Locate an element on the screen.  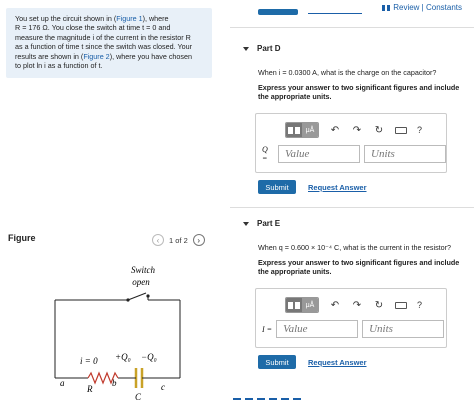
node-b-label: b is located at coordinates (114, 383).